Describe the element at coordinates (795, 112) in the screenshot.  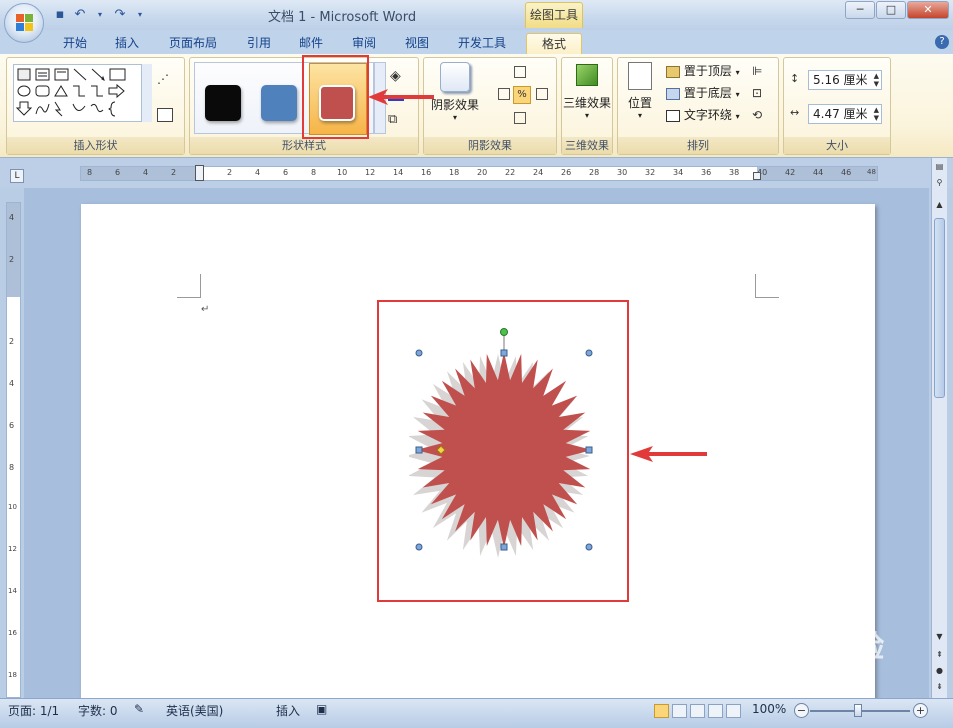
I see `width-icon: ↔` at that location.